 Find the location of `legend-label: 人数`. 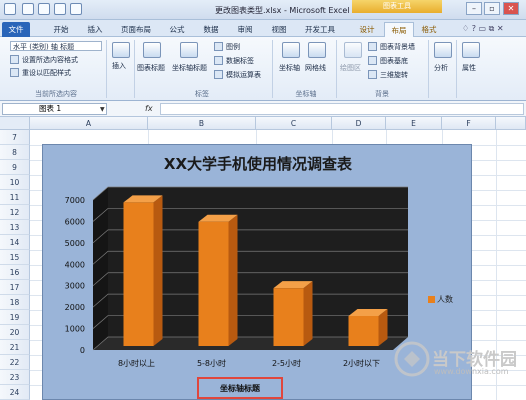

legend-label: 人数 is located at coordinates (445, 299).